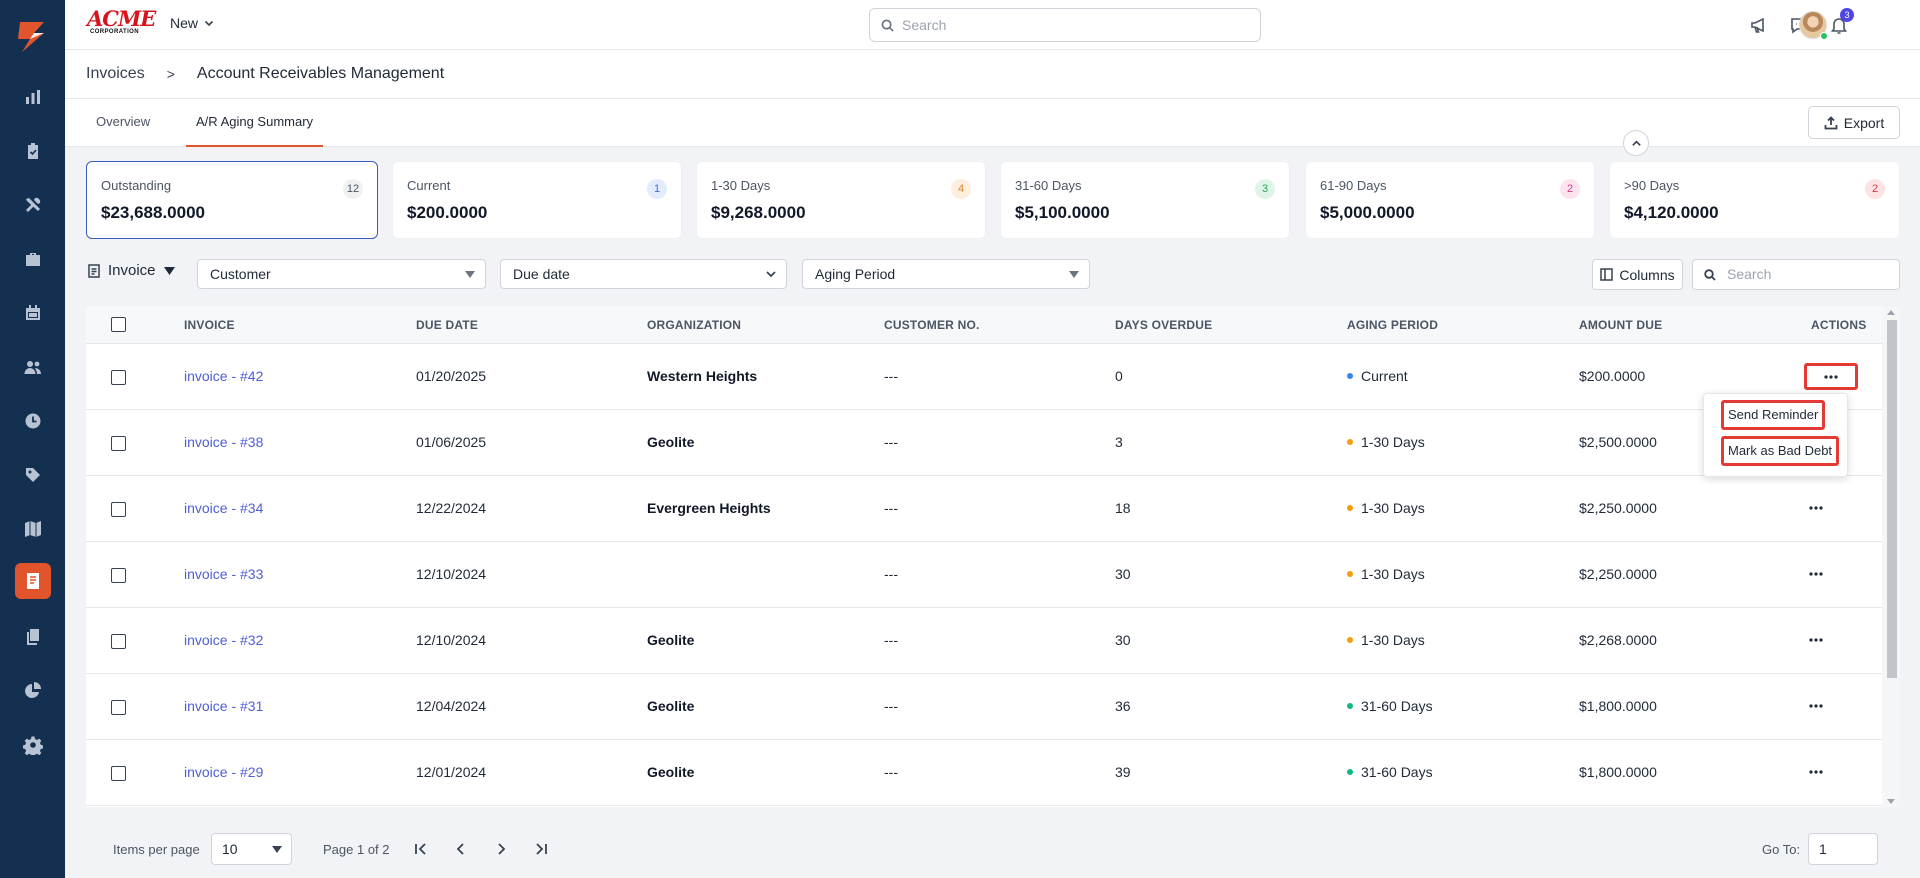  Describe the element at coordinates (1620, 325) in the screenshot. I see `column-header-amount-due: AMOUNT DUE` at that location.